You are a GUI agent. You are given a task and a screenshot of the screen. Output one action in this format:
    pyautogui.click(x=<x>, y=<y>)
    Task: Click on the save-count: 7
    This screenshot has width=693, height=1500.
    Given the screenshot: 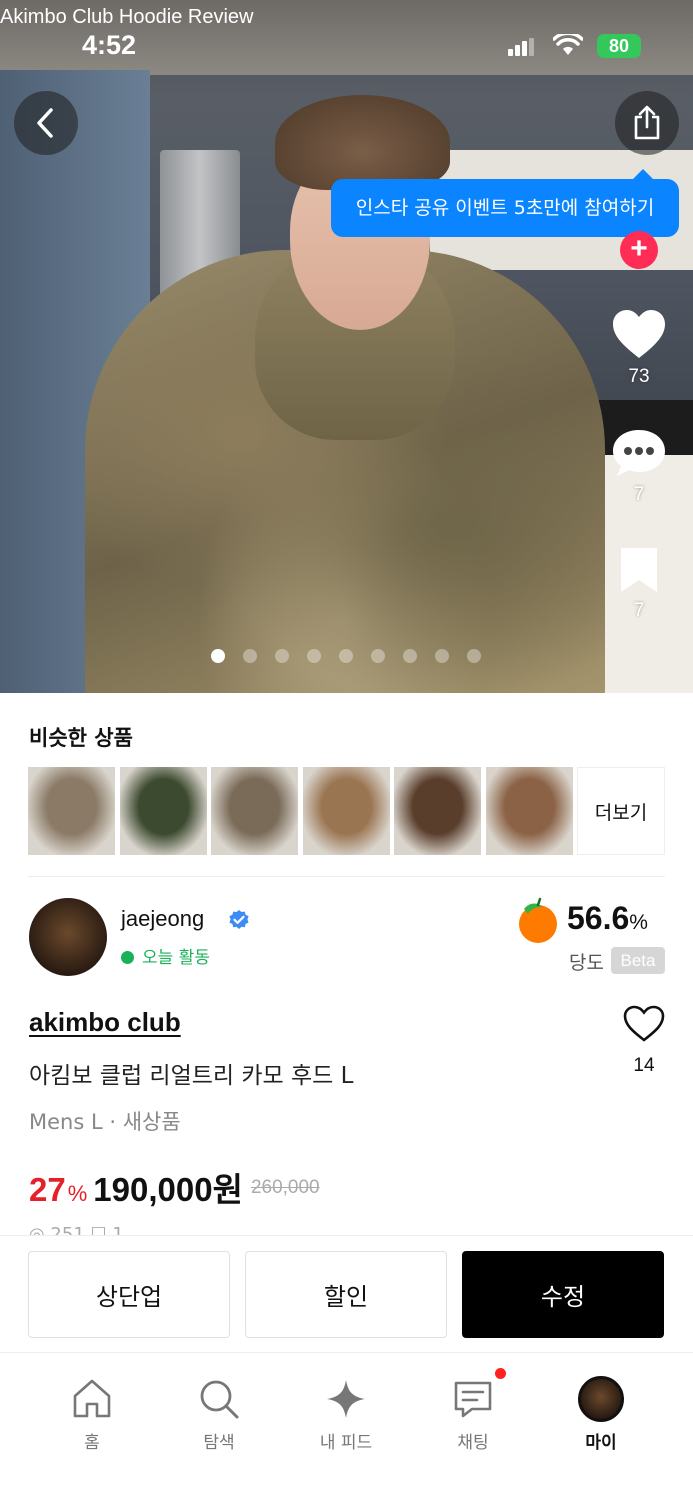 What is the action you would take?
    pyautogui.click(x=639, y=610)
    